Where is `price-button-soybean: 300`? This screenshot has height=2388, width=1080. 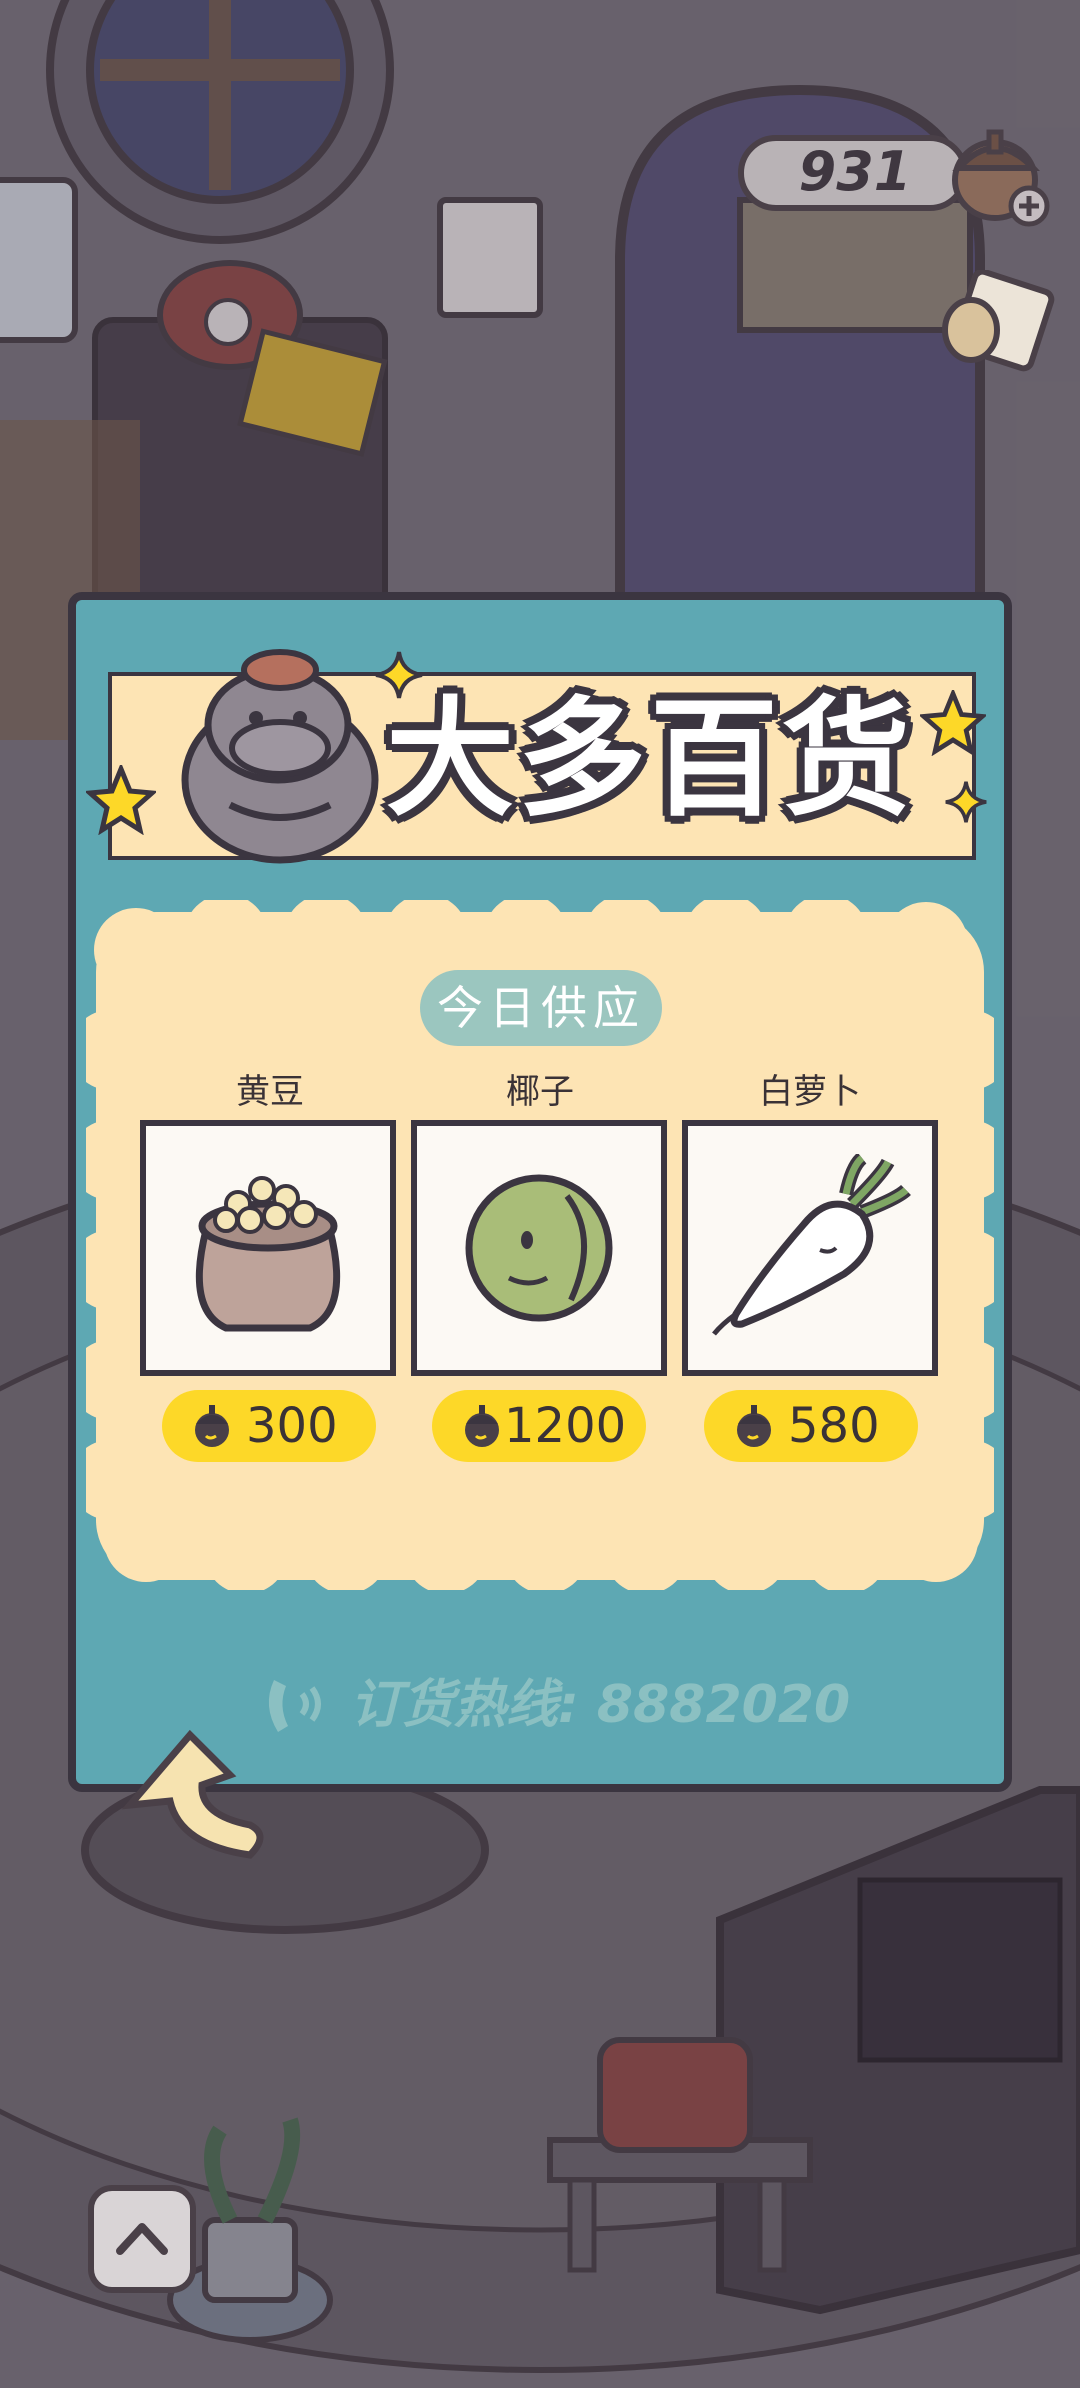 price-button-soybean: 300 is located at coordinates (269, 1426).